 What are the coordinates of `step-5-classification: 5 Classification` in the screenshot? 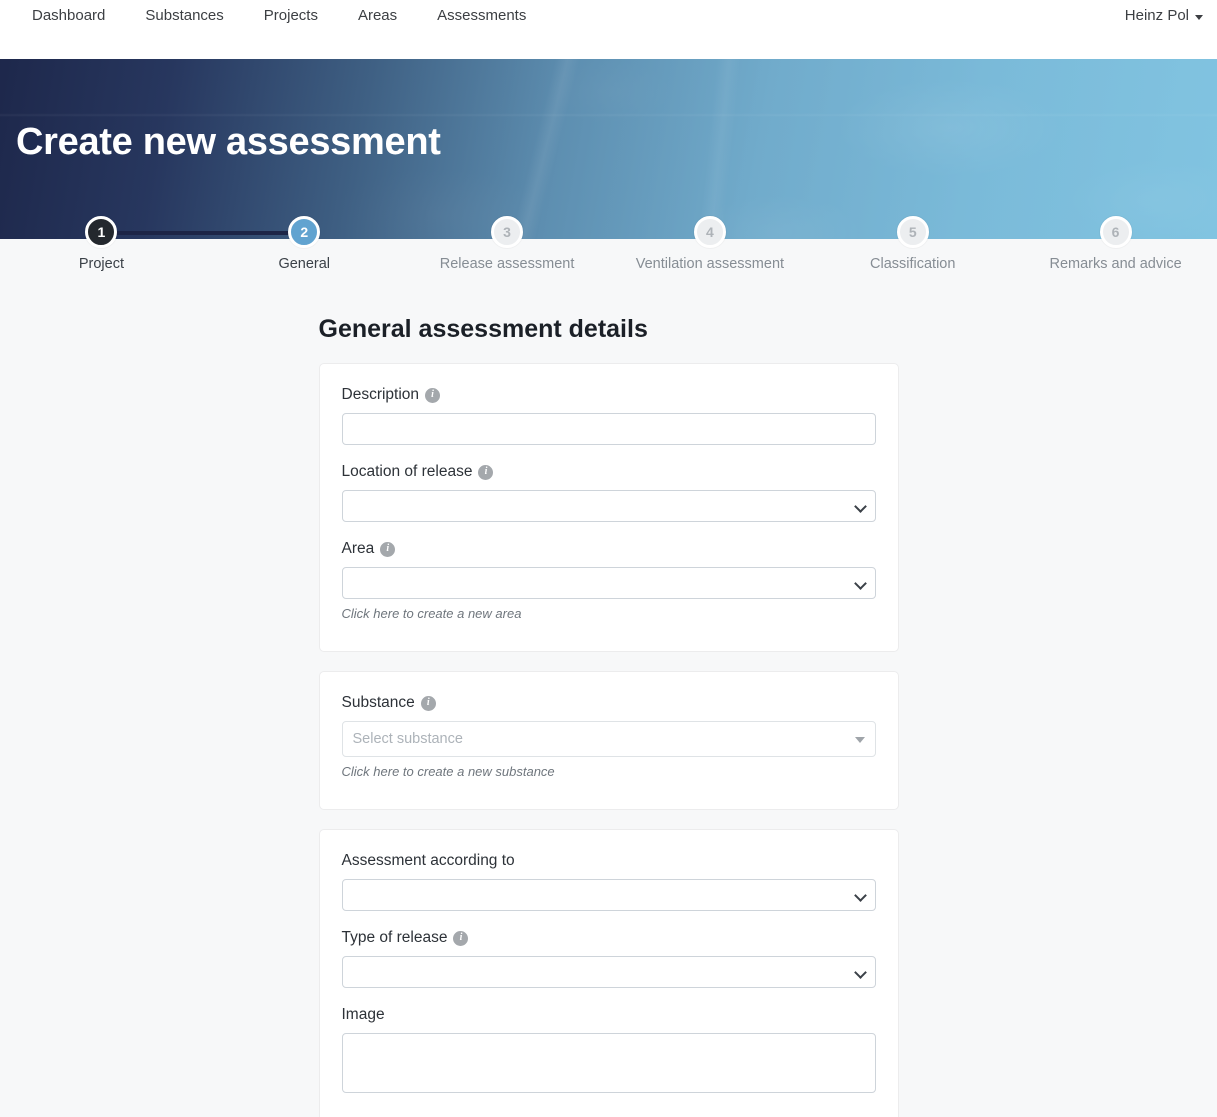 It's located at (912, 244).